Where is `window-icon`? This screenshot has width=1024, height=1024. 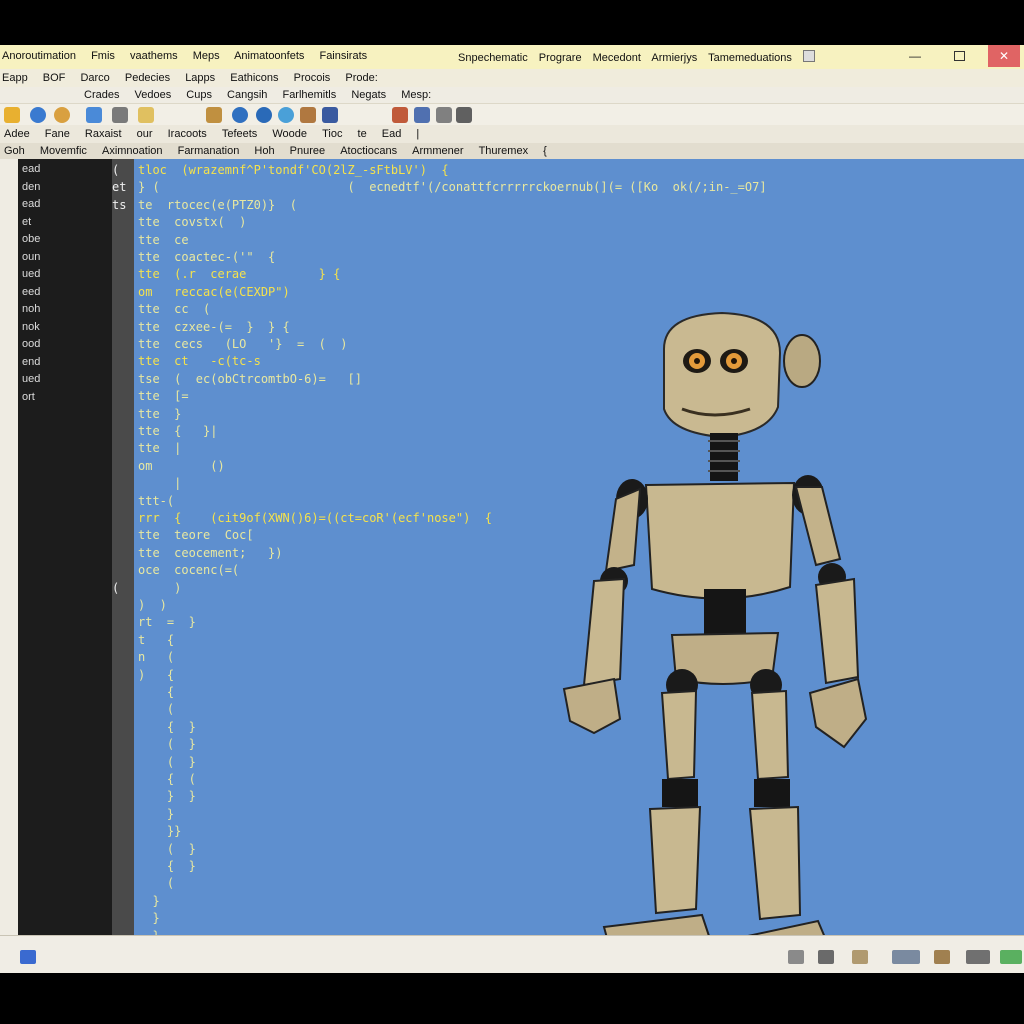 window-icon is located at coordinates (28, 957).